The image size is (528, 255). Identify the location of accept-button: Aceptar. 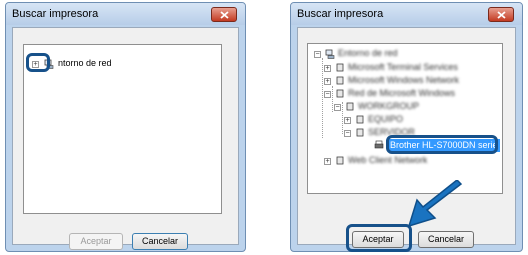
(96, 241).